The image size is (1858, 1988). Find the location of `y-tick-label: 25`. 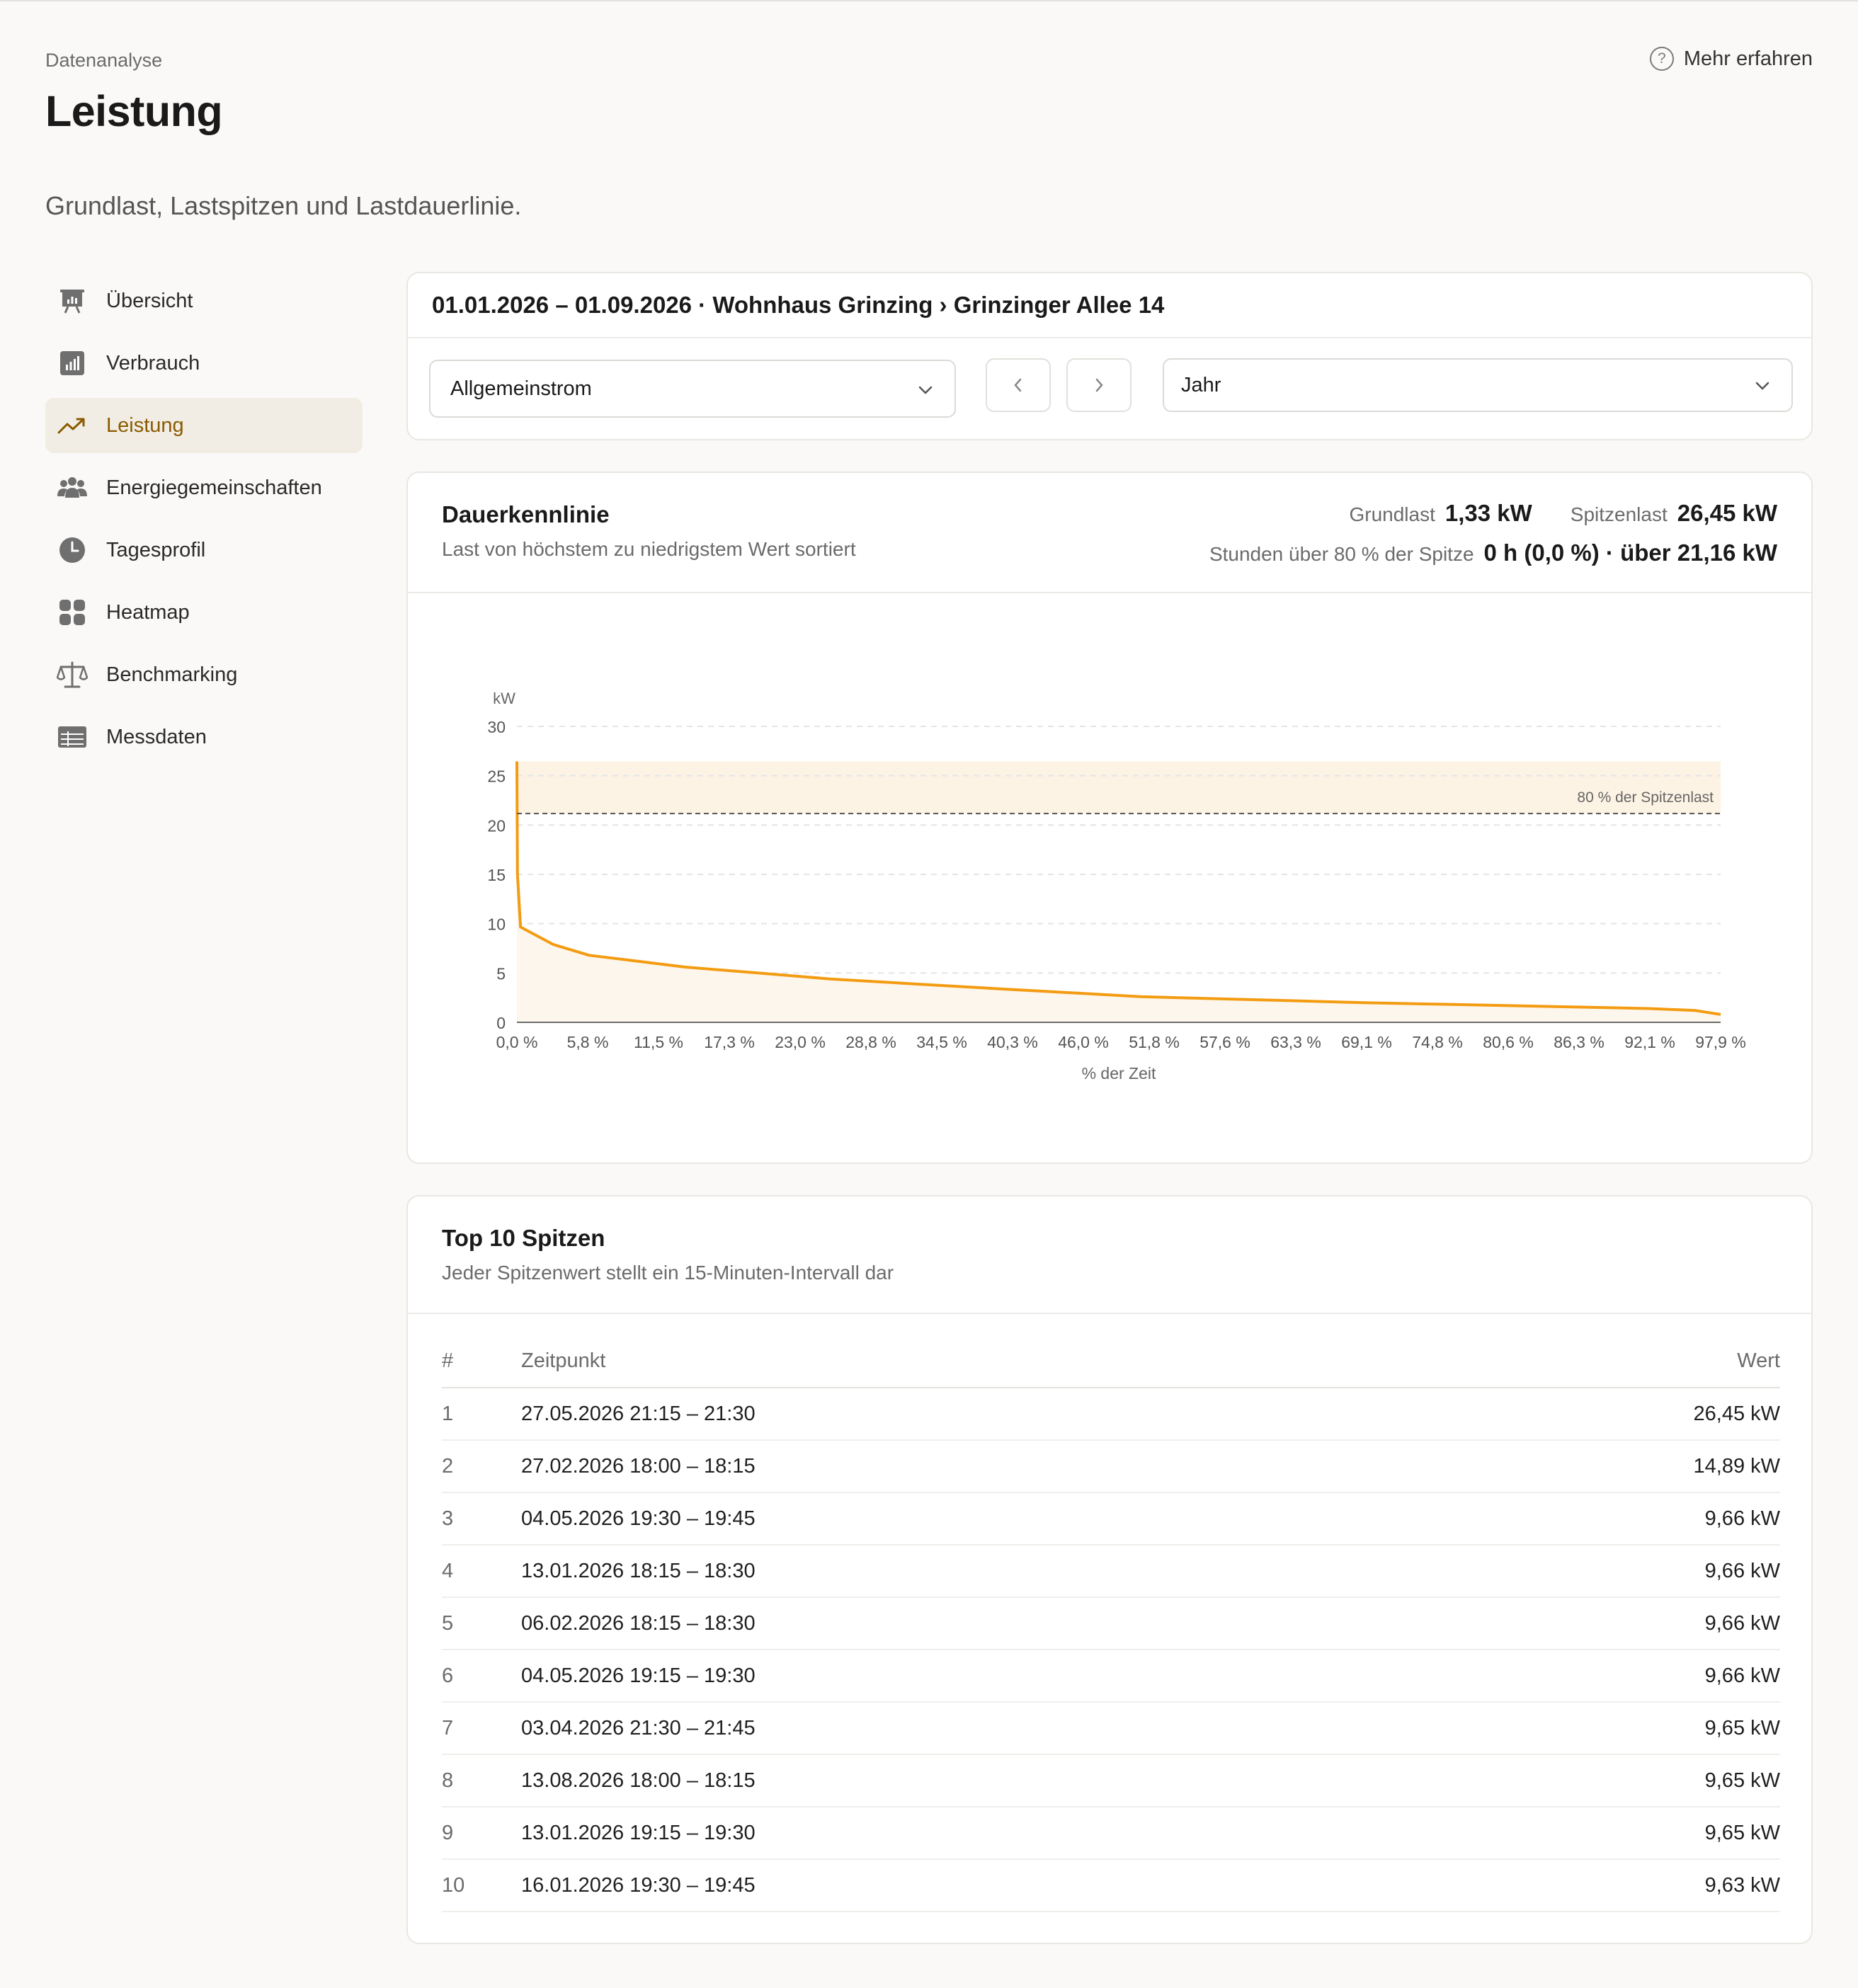

y-tick-label: 25 is located at coordinates (497, 776).